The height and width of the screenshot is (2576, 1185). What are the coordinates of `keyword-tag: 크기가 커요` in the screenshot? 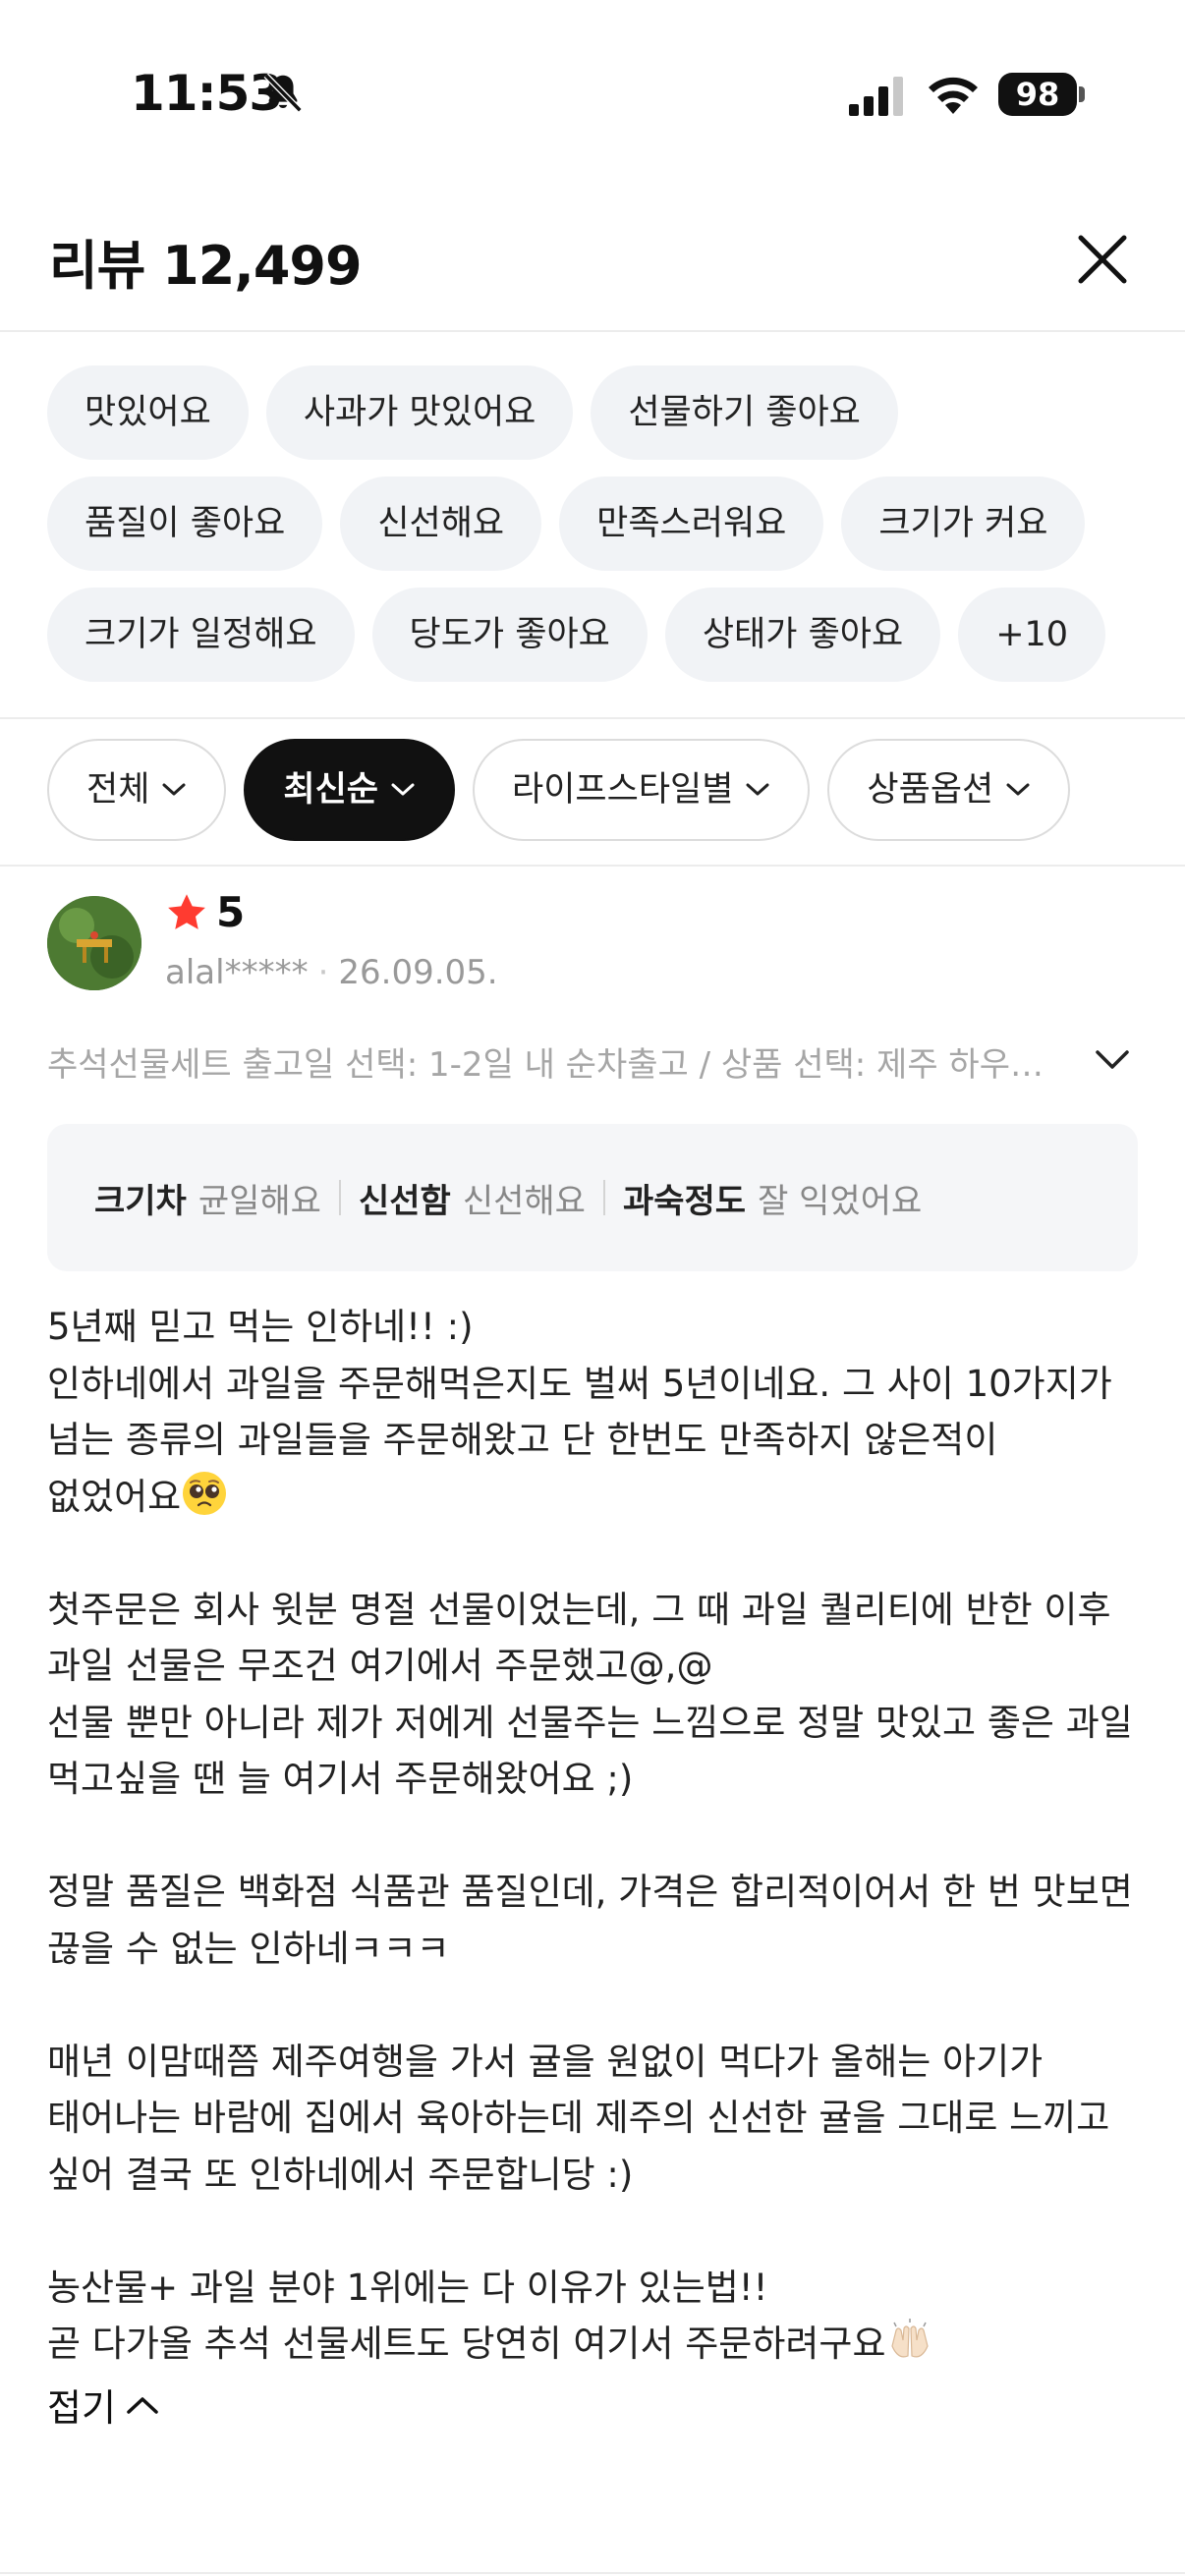 It's located at (964, 523).